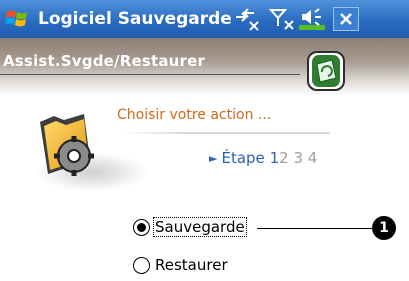 This screenshot has height=281, width=409. Describe the element at coordinates (283, 19) in the screenshot. I see `signal-off-icon` at that location.